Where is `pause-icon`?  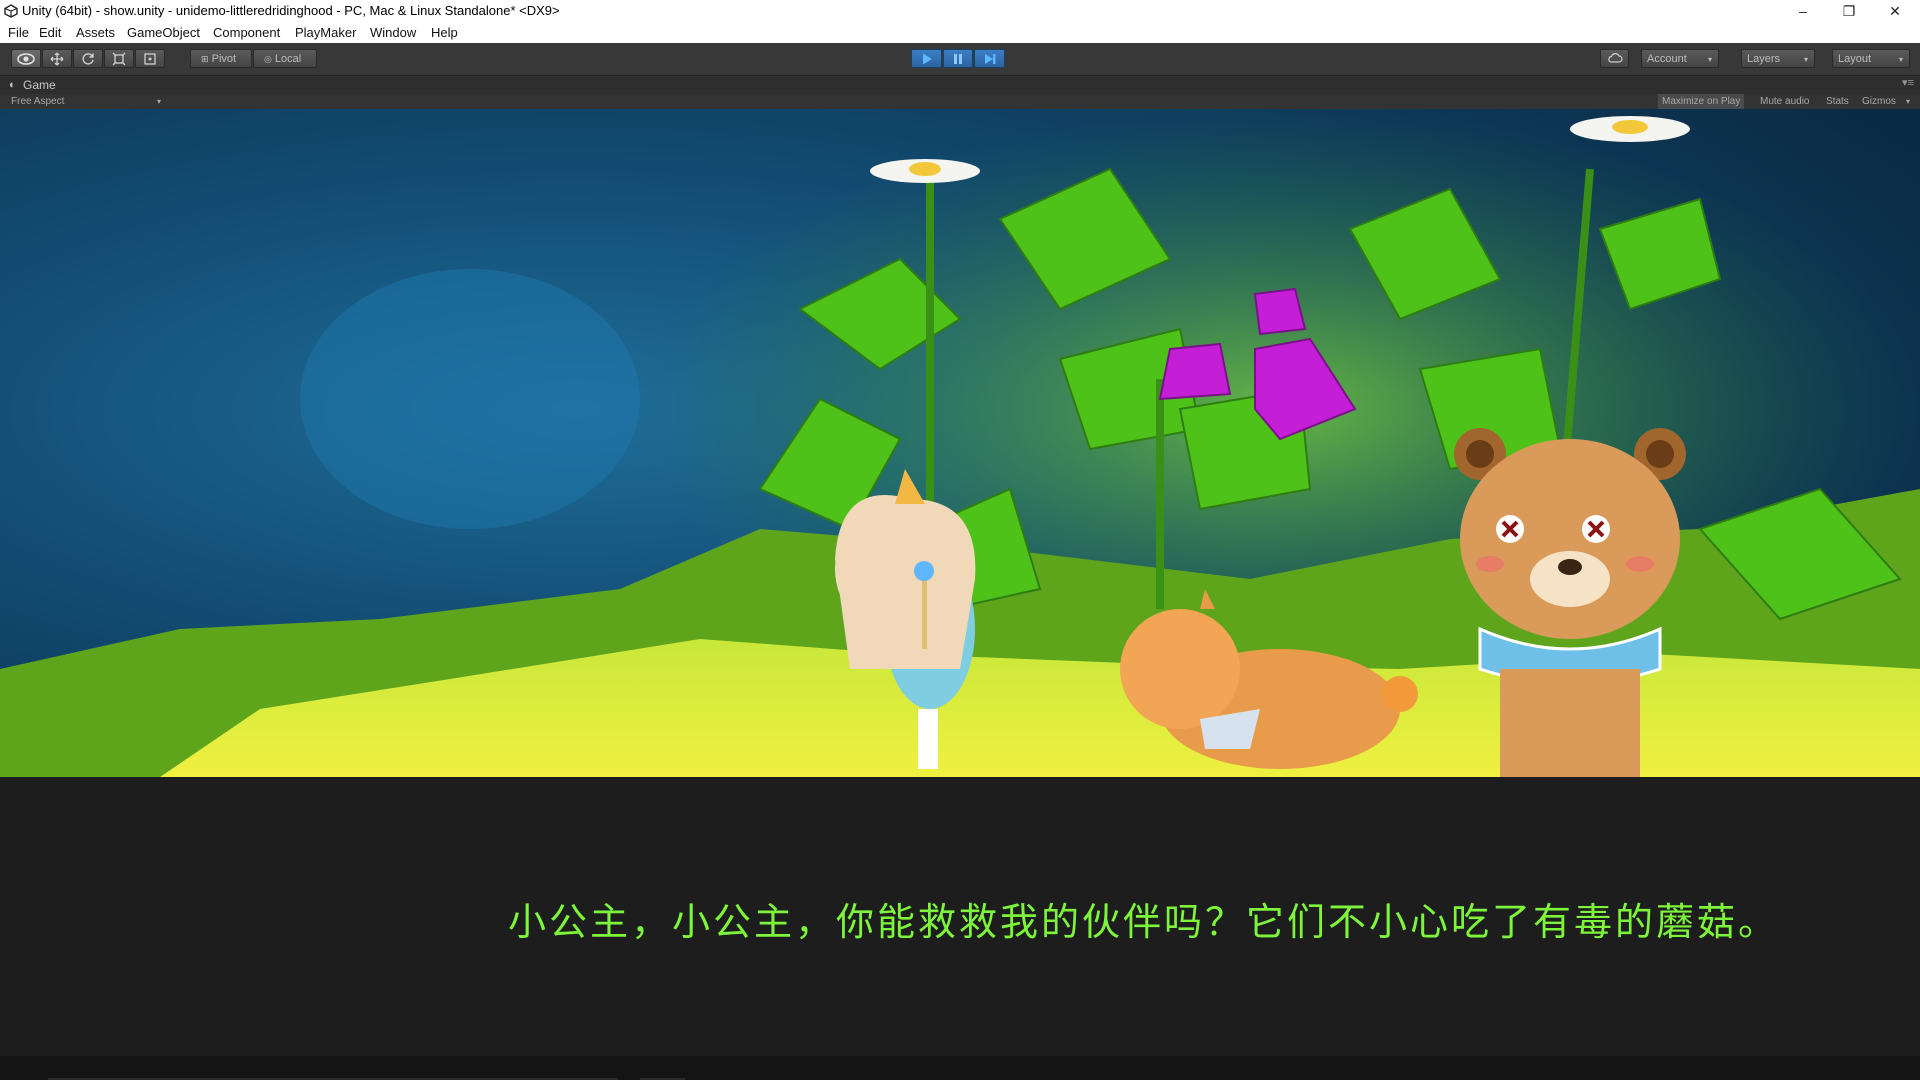
pause-icon is located at coordinates (958, 59).